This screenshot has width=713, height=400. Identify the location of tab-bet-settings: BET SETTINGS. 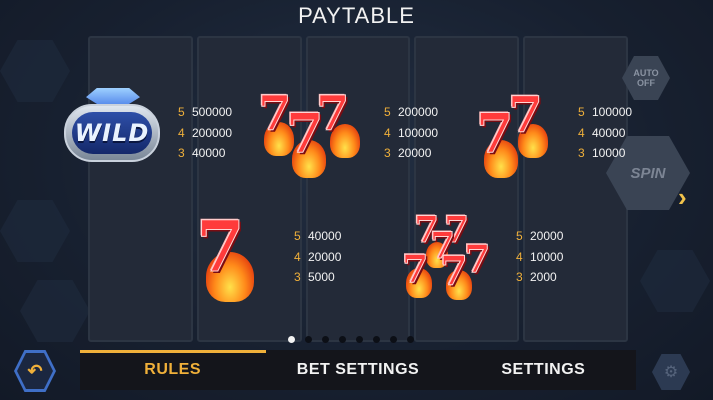
(357, 370).